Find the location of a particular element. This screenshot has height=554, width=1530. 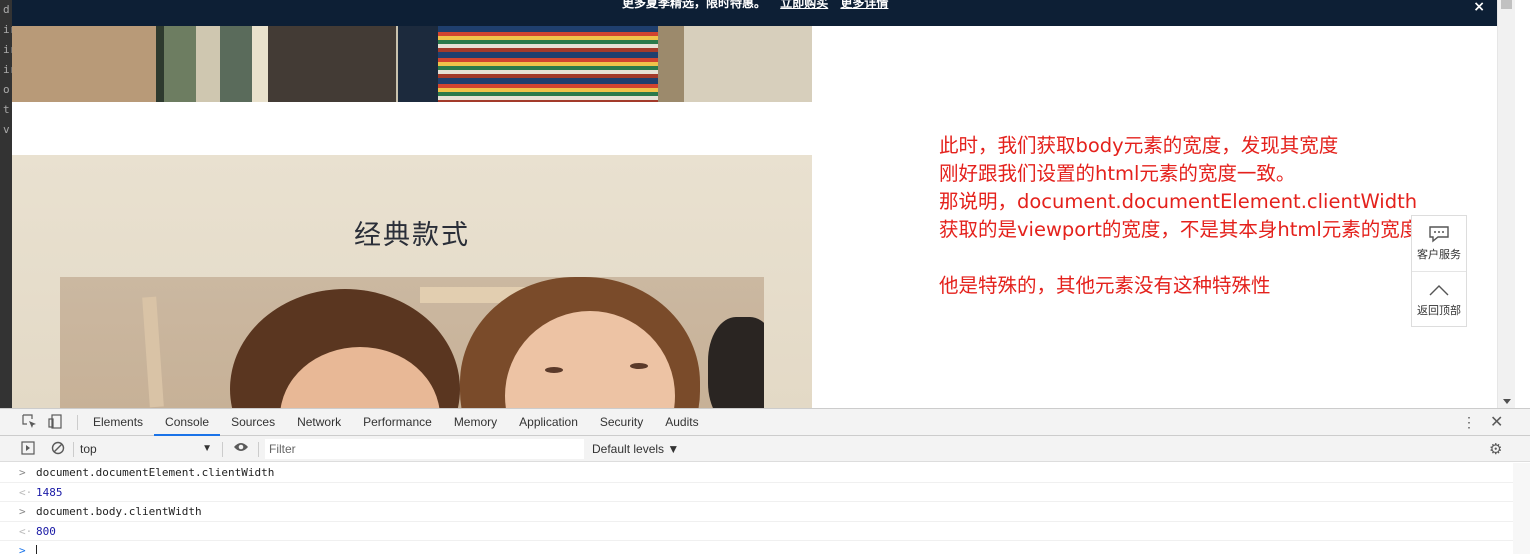

floating-service-widget: 客户服务 返回顶部 is located at coordinates (1439, 271).